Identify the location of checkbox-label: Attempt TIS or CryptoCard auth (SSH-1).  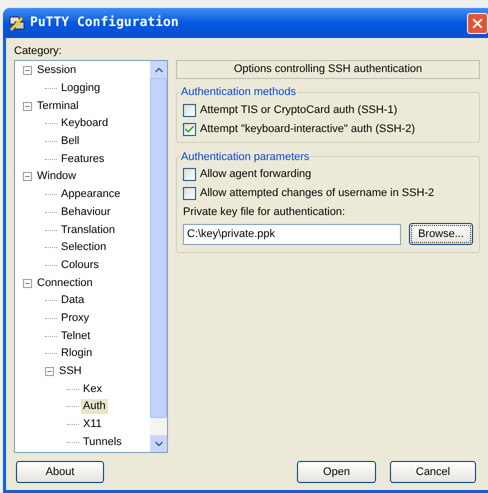
(299, 110).